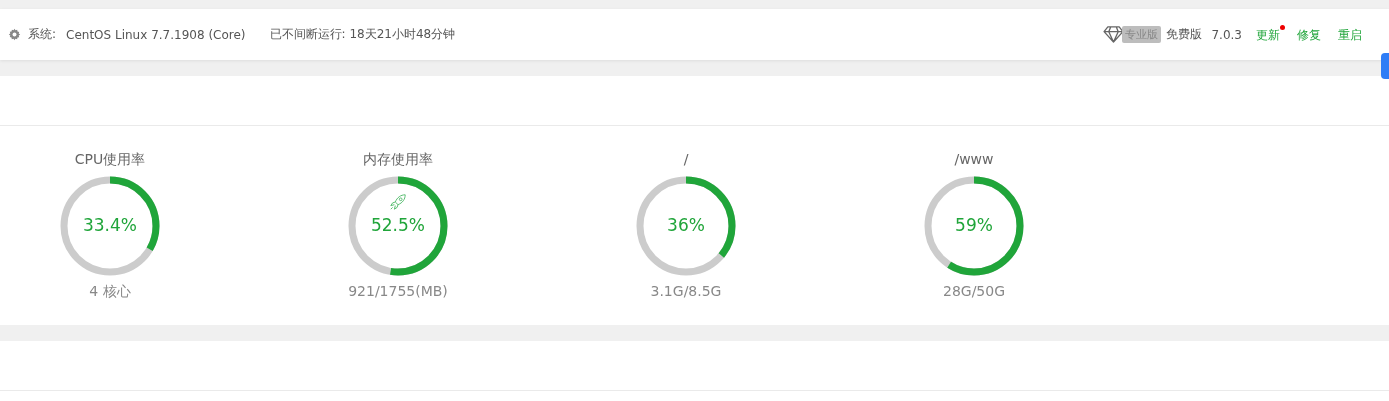  What do you see at coordinates (110, 225) in the screenshot?
I see `gauge-value: 33.4%` at bounding box center [110, 225].